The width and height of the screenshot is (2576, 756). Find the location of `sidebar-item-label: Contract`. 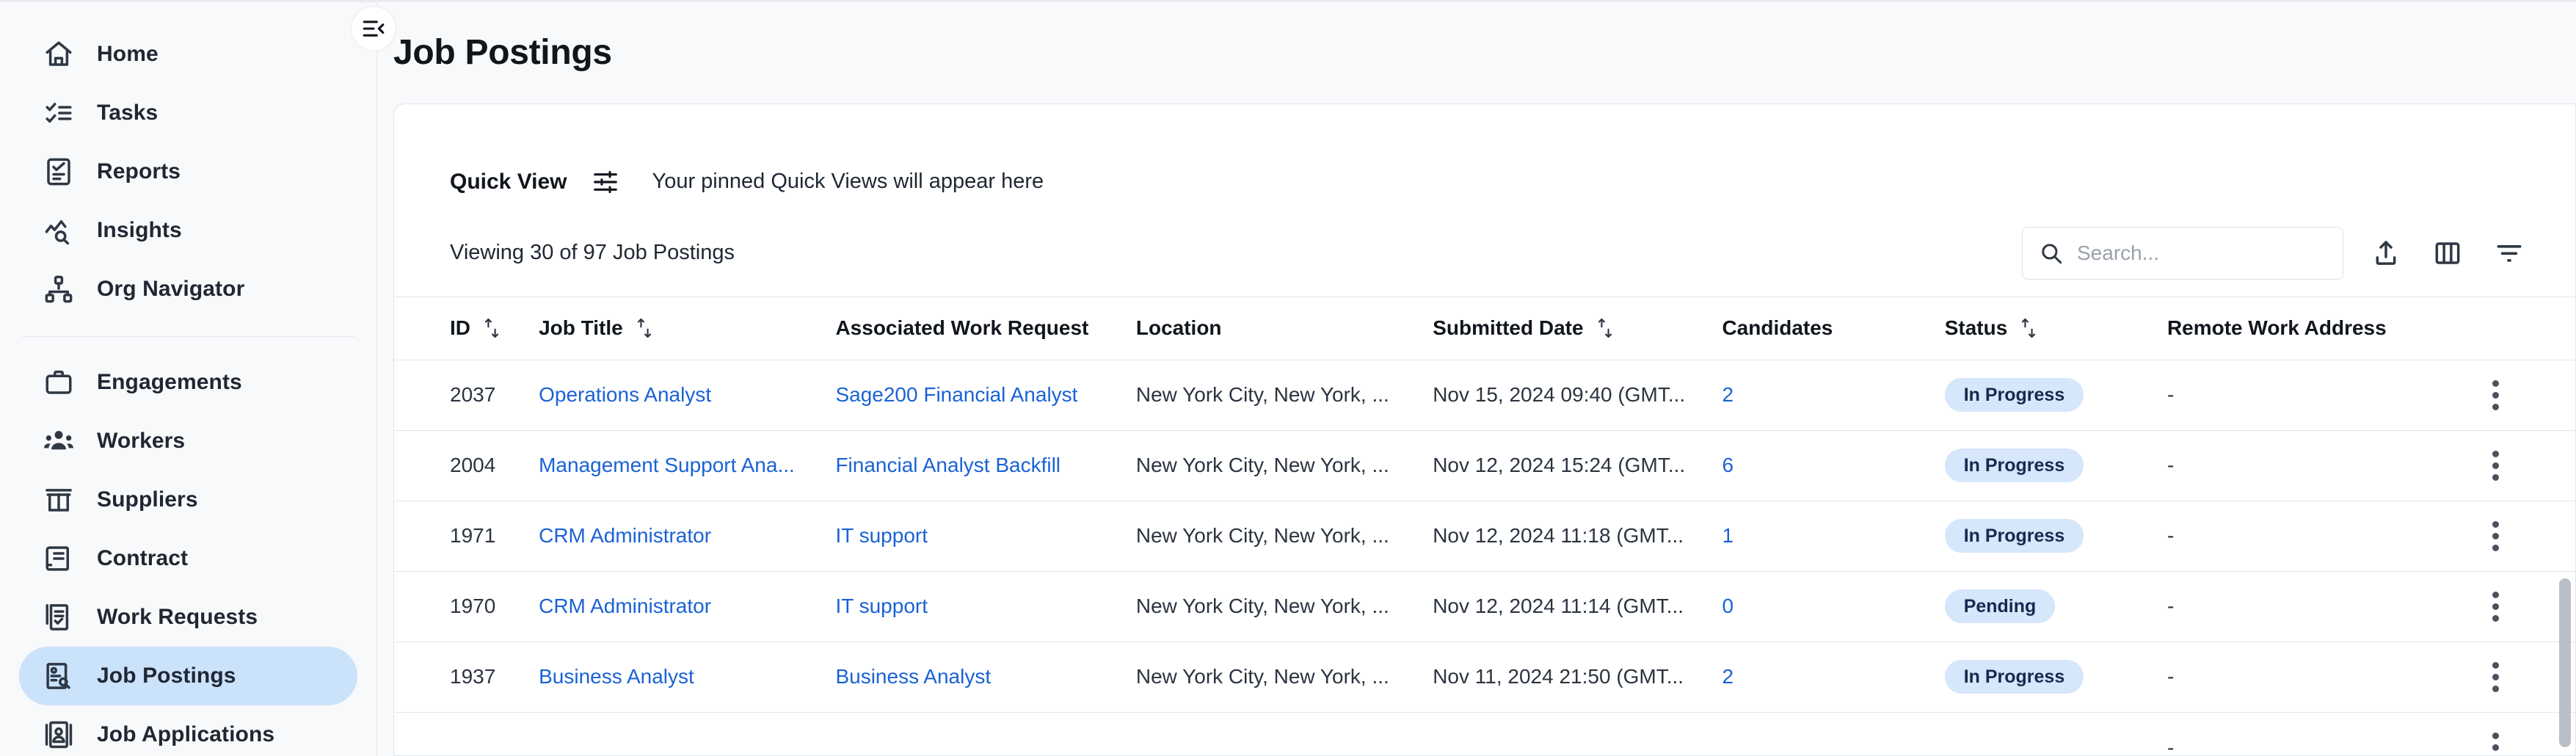

sidebar-item-label: Contract is located at coordinates (143, 558).